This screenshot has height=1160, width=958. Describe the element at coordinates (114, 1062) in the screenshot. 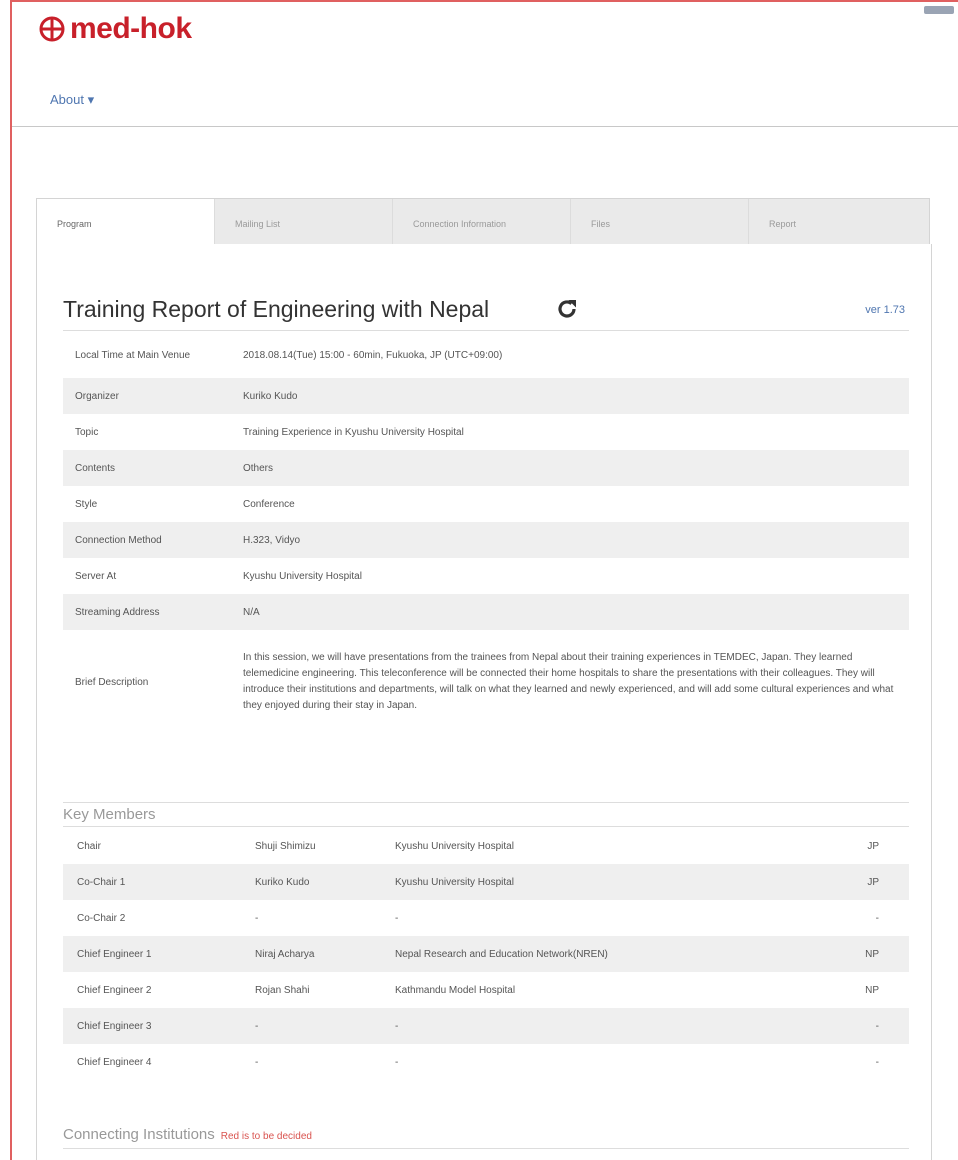

I see `member-role: Chief Engineer 4` at that location.